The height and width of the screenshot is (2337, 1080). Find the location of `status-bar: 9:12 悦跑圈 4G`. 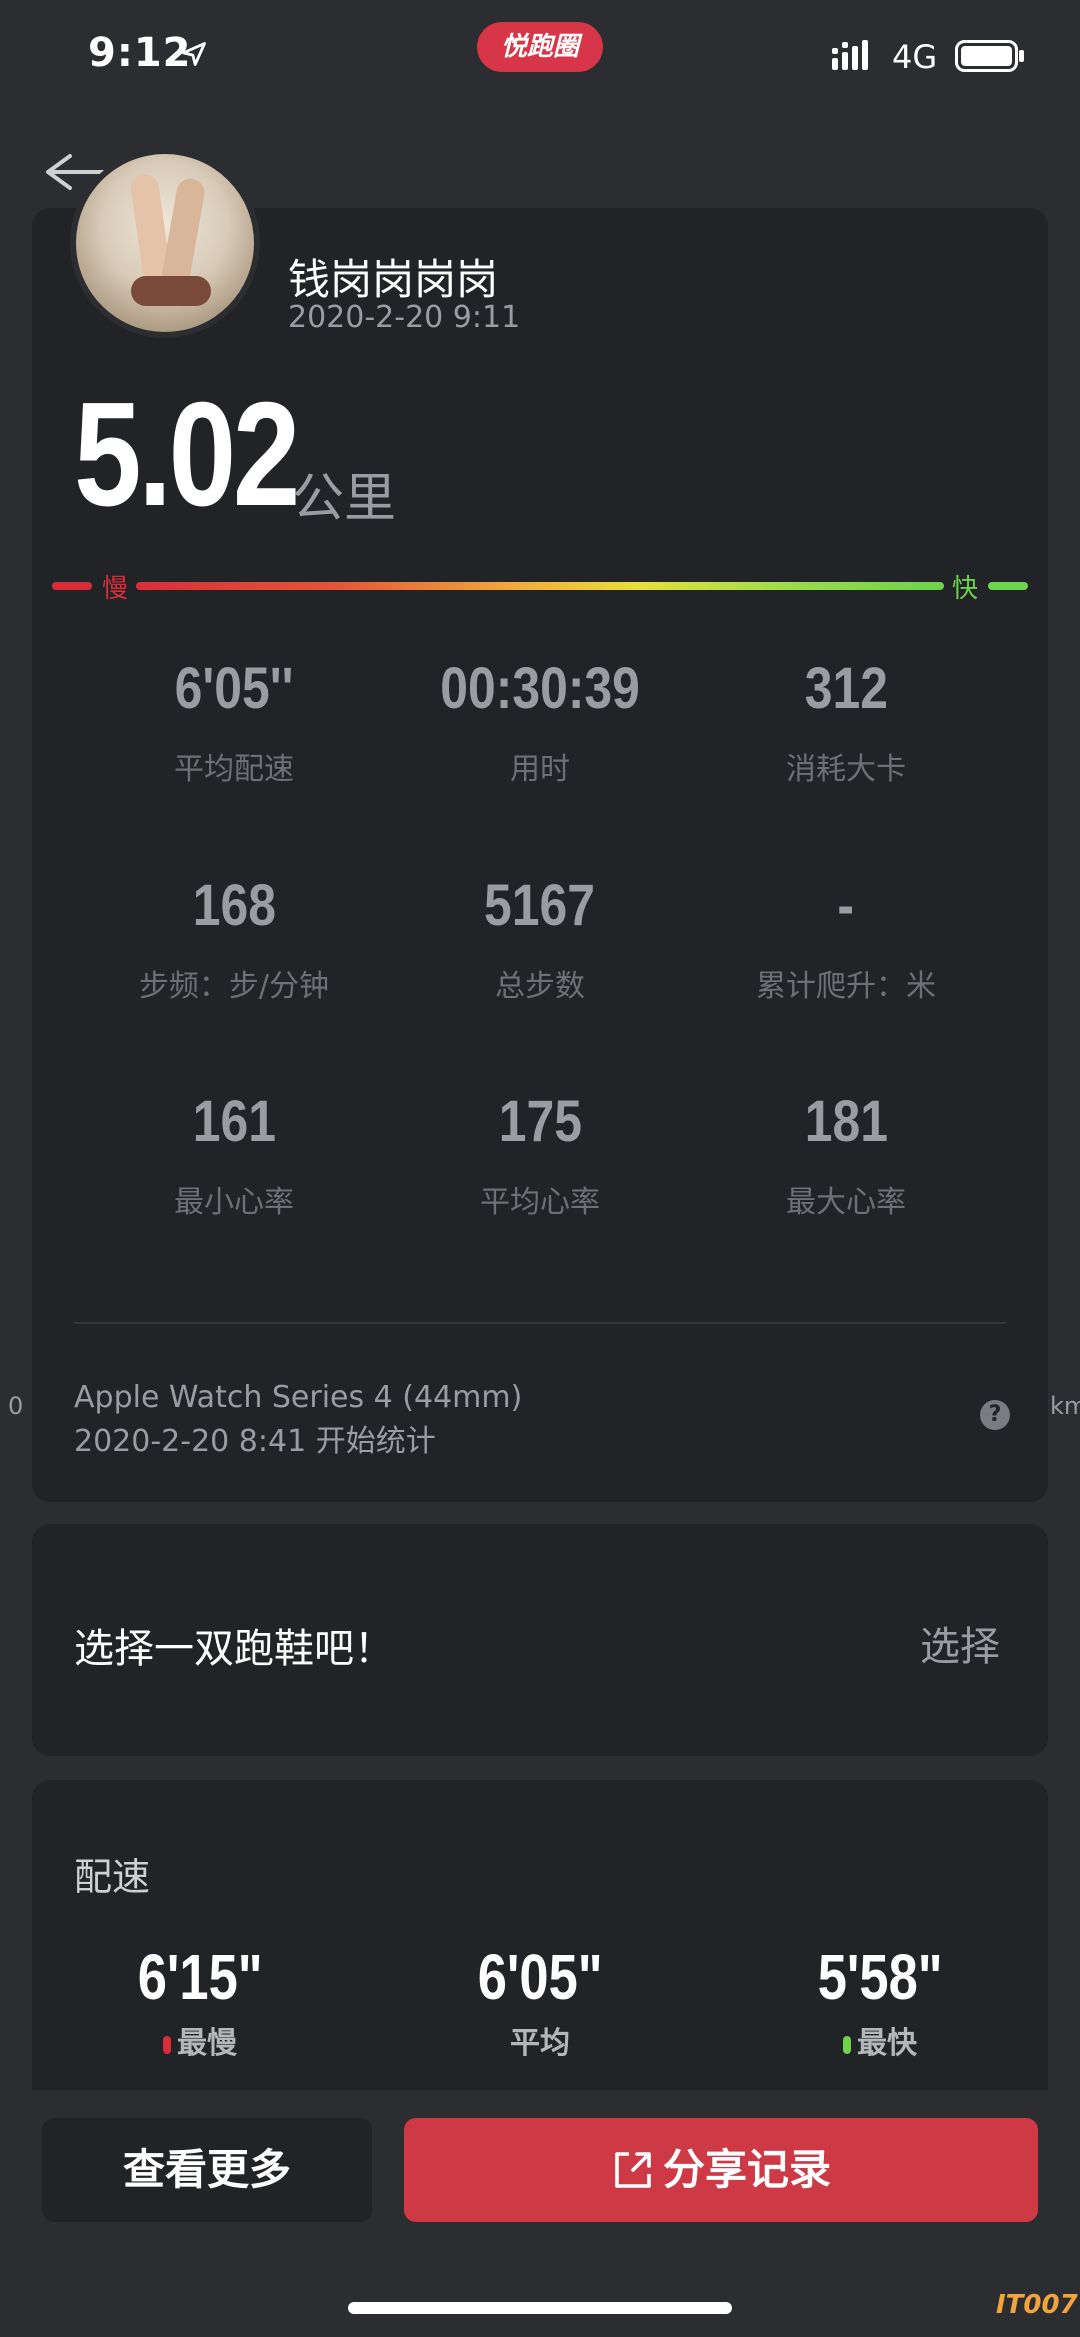

status-bar: 9:12 悦跑圈 4G is located at coordinates (540, 60).